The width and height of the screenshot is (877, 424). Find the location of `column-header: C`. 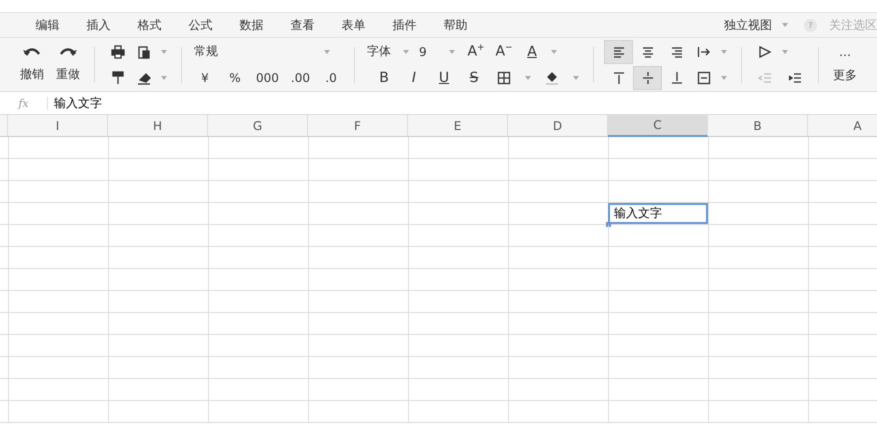

column-header: C is located at coordinates (658, 126).